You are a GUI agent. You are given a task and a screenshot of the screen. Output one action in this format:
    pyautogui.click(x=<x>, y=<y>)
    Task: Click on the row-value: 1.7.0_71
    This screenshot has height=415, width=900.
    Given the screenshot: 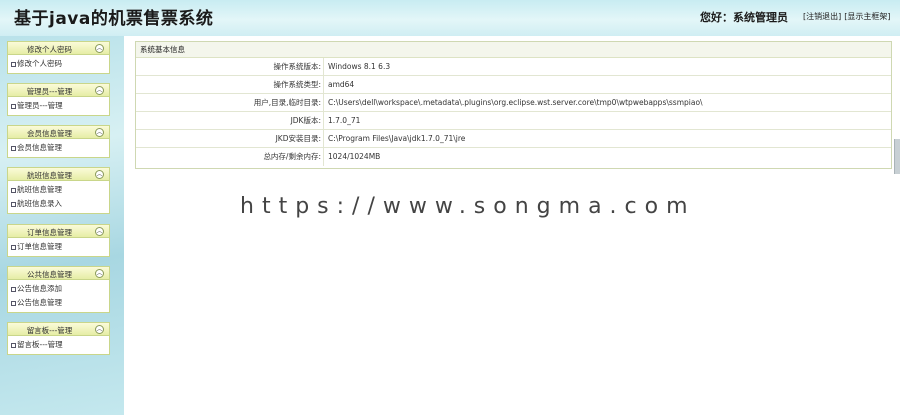 What is the action you would take?
    pyautogui.click(x=344, y=120)
    